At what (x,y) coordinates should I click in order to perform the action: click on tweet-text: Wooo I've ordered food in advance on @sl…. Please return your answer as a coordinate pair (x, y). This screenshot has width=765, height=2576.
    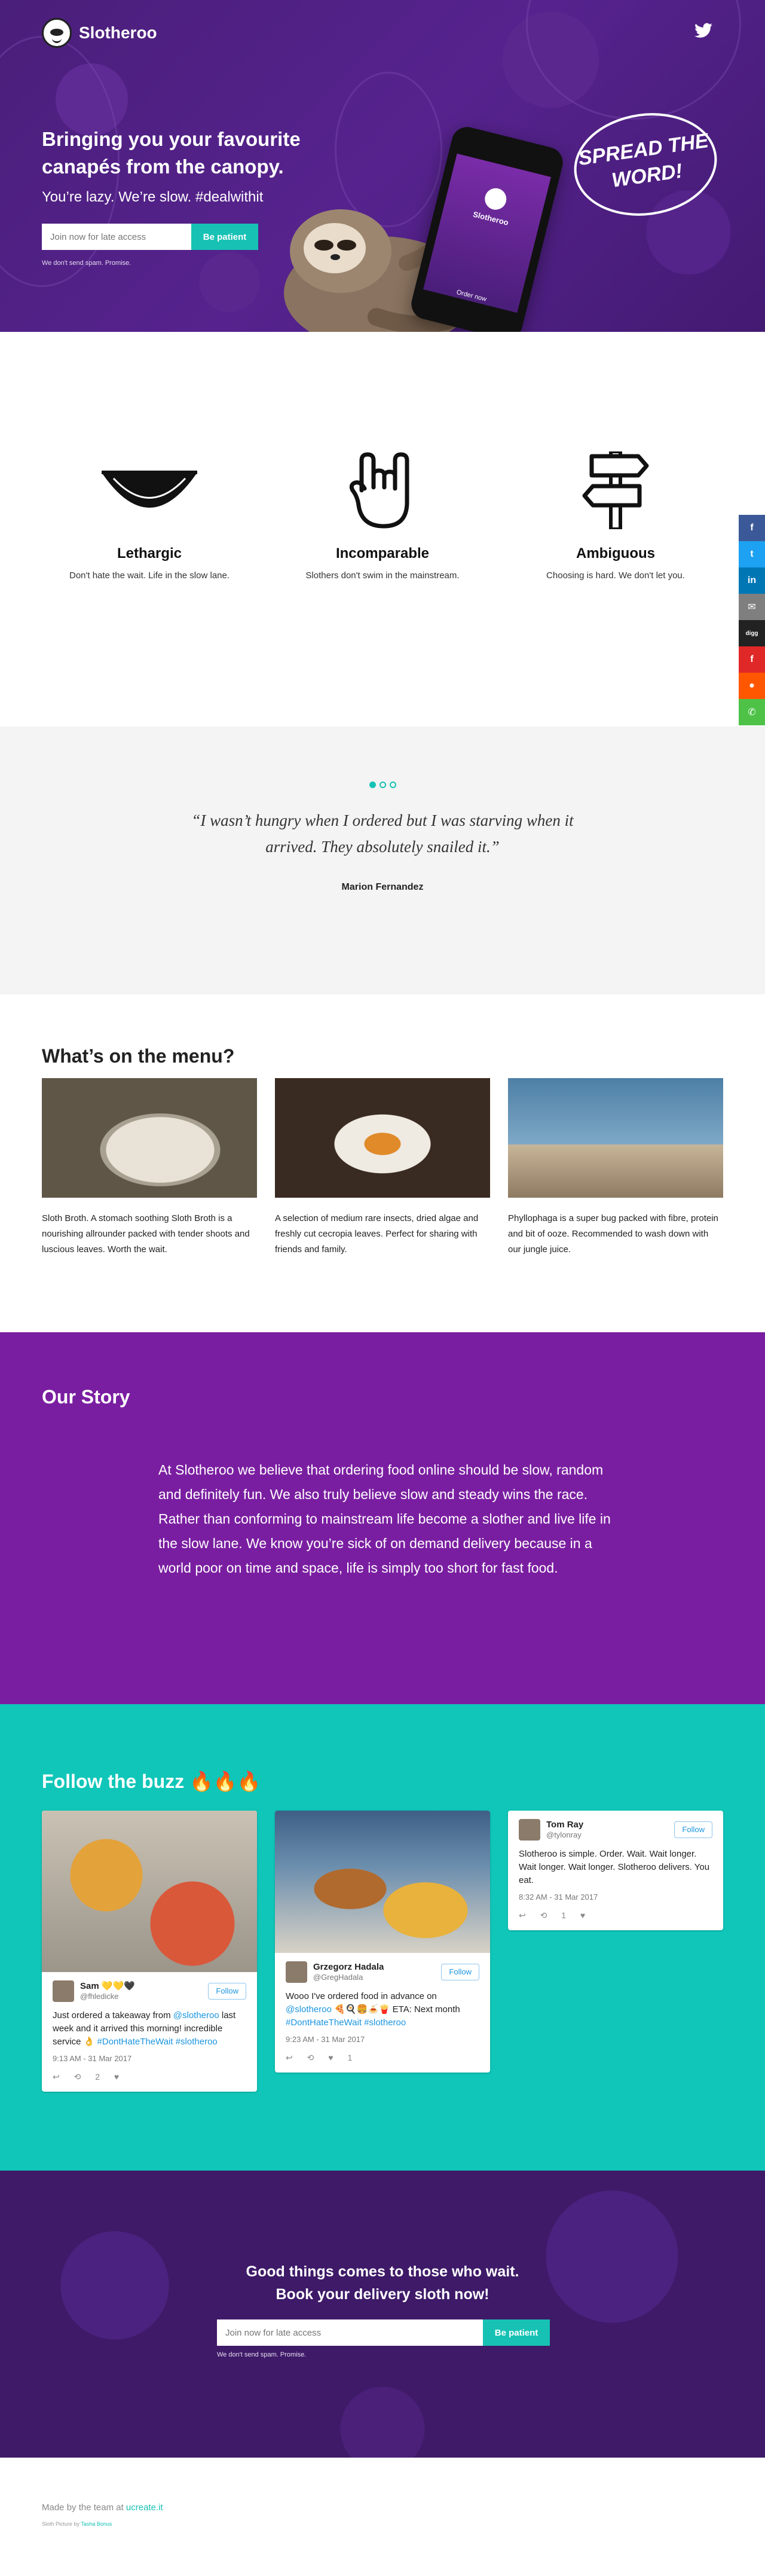
    Looking at the image, I should click on (382, 2009).